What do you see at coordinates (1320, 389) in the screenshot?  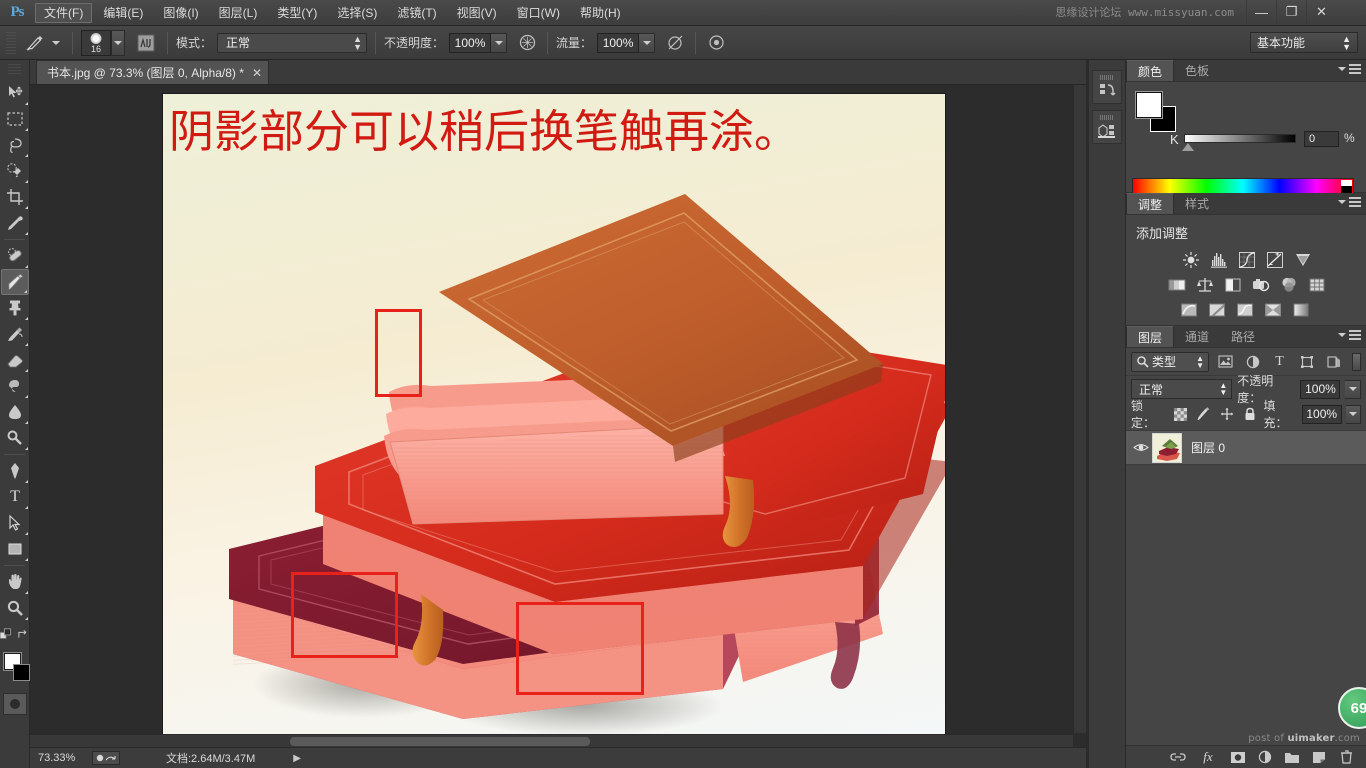 I see `layer-opacity-input: 100%` at bounding box center [1320, 389].